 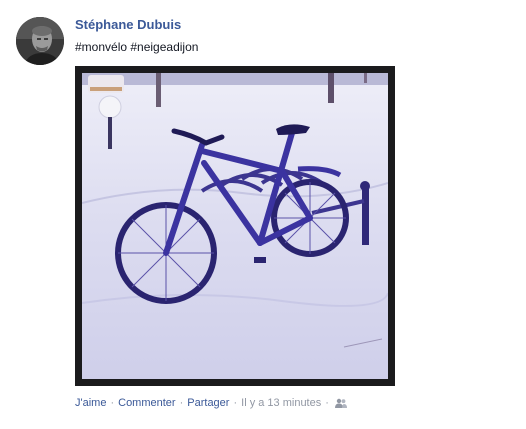 I want to click on avatar, so click(x=40, y=41).